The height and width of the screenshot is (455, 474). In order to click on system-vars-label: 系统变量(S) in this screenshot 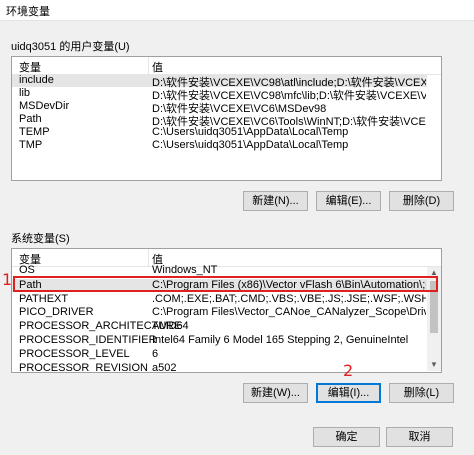, I will do `click(40, 239)`.